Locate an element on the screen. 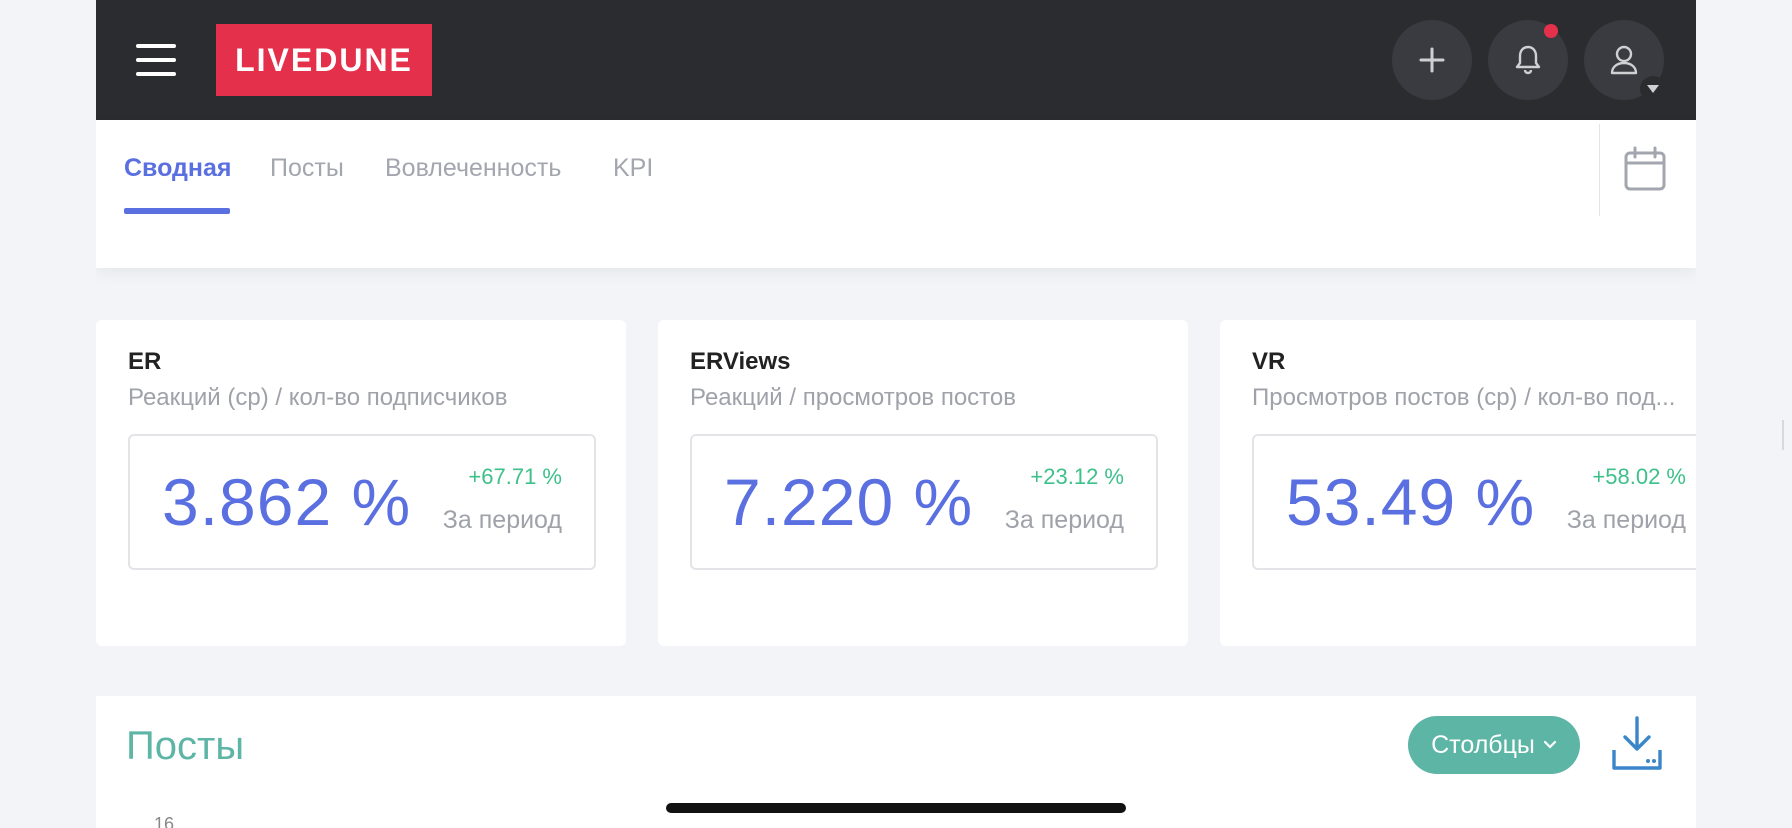 Image resolution: width=1792 pixels, height=828 pixels. metric-subtitle: Реакций / просмотров постов is located at coordinates (853, 397).